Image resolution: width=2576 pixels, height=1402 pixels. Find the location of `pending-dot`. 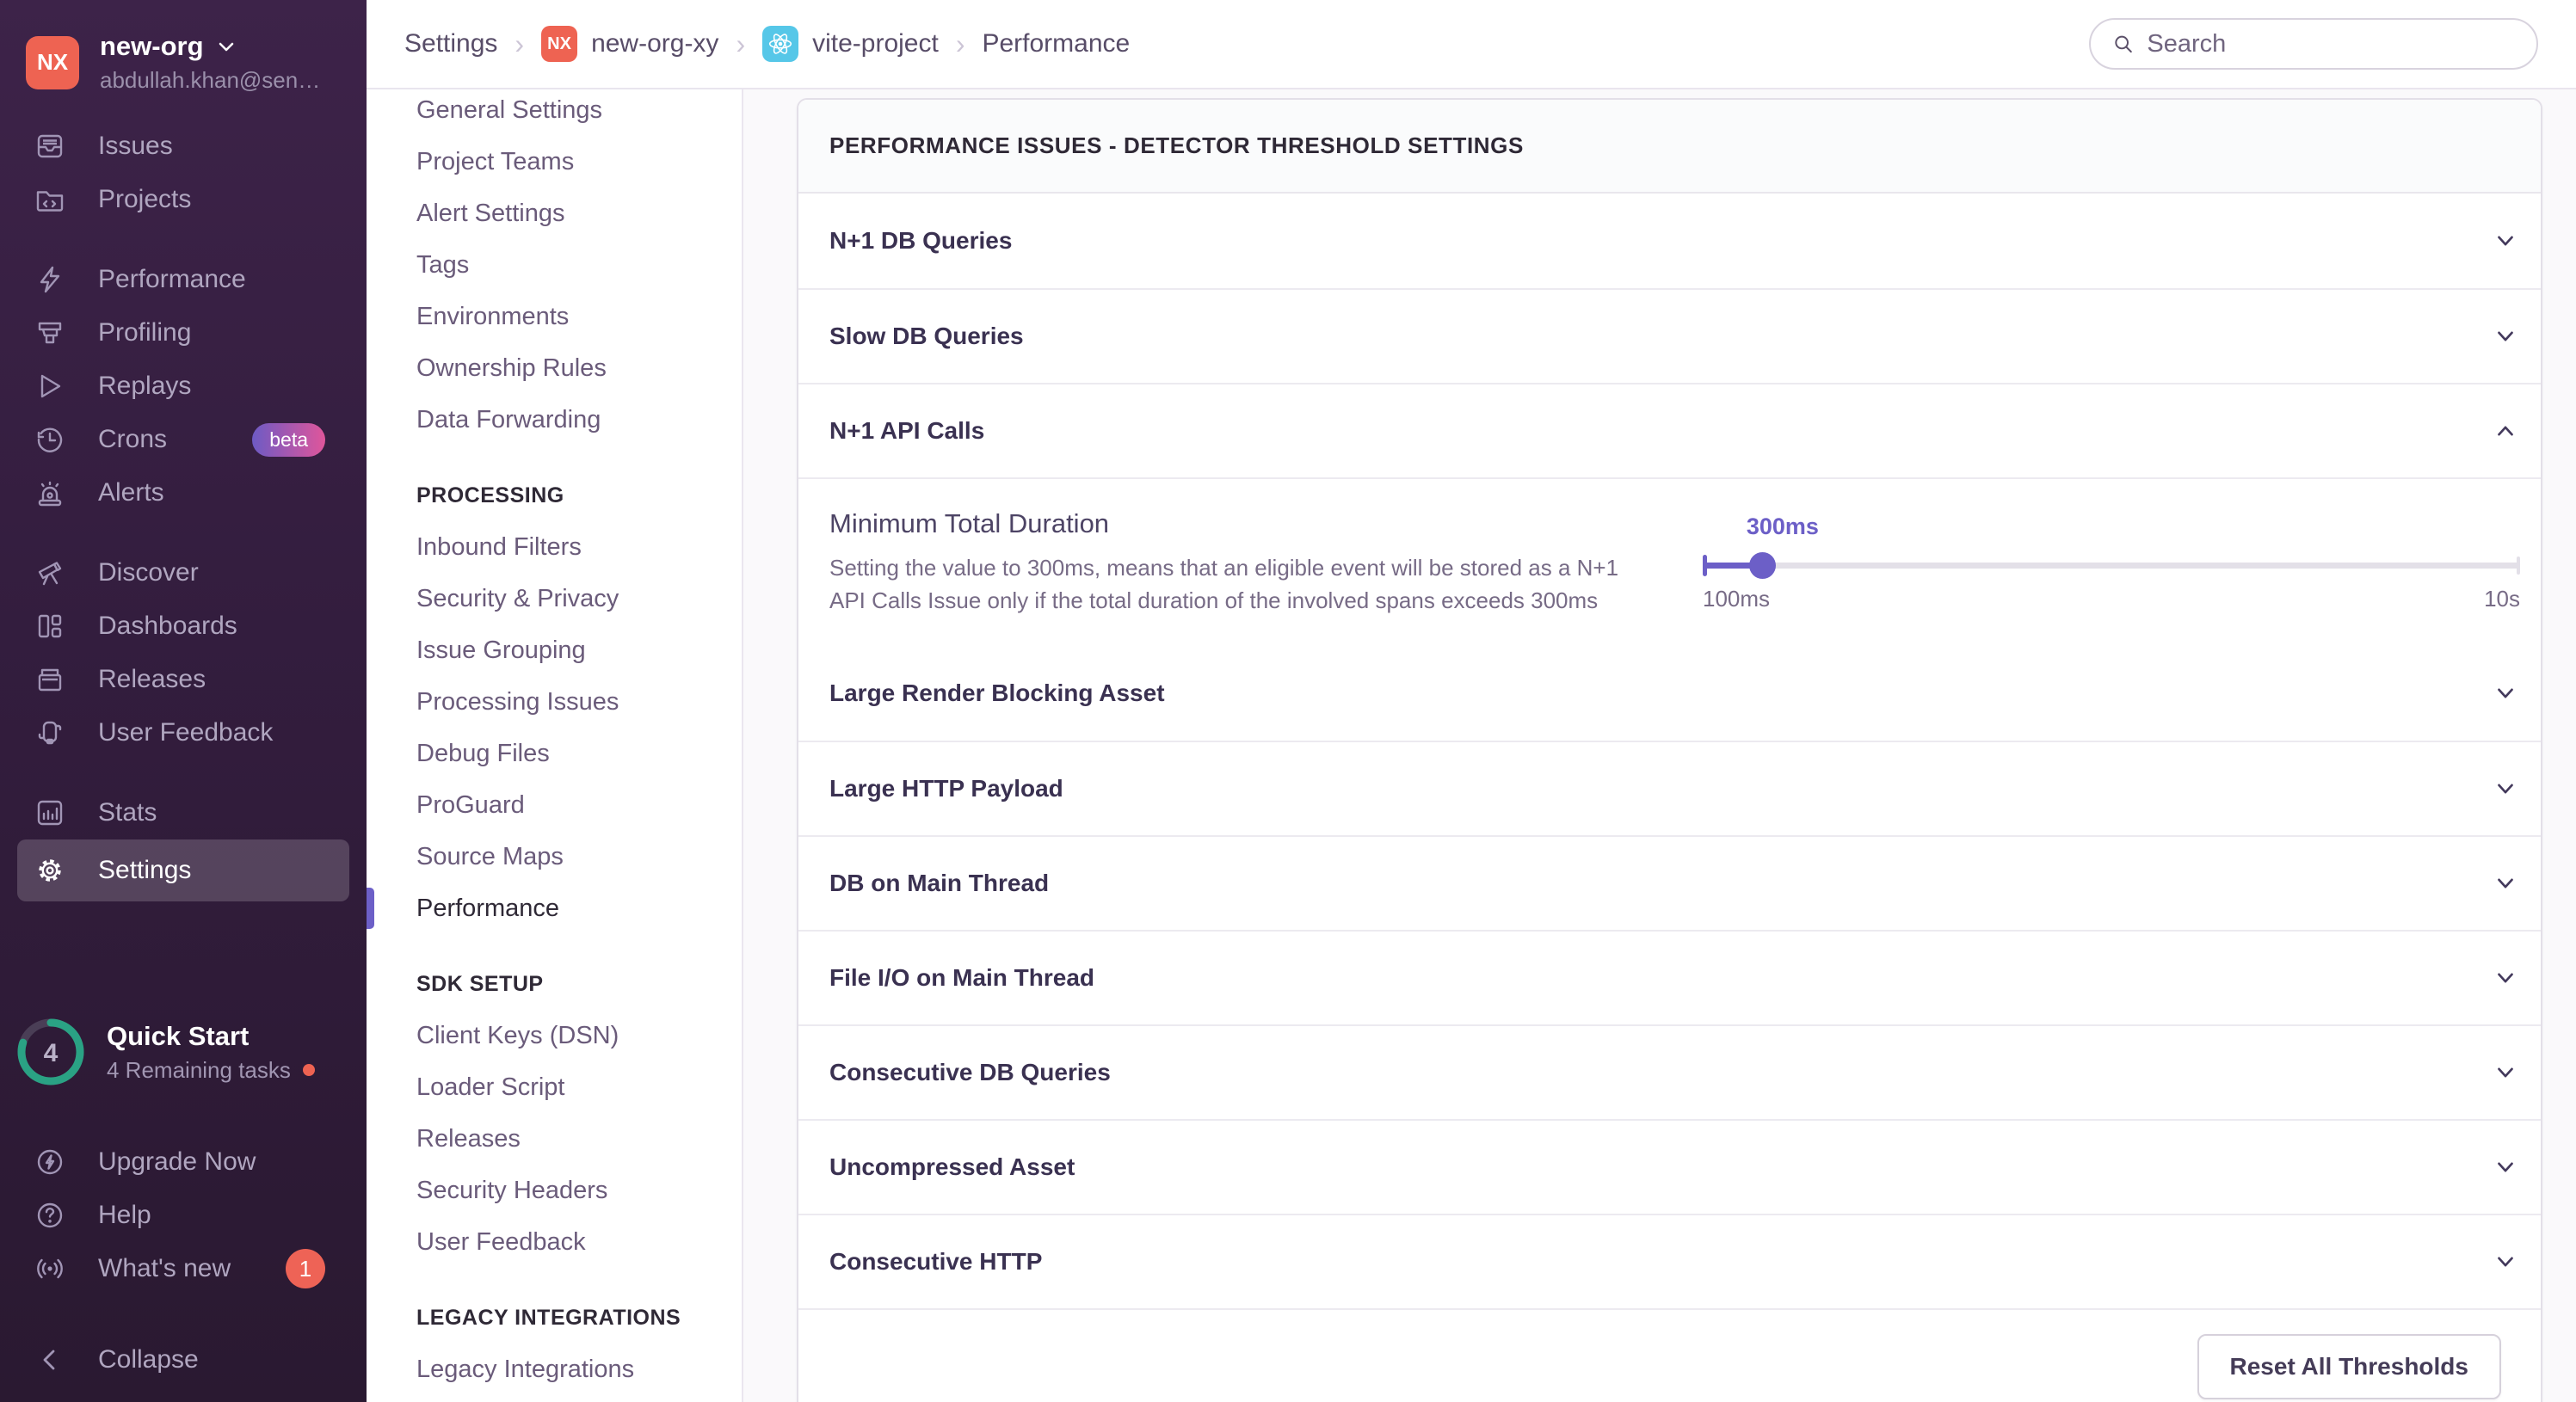

pending-dot is located at coordinates (308, 1070).